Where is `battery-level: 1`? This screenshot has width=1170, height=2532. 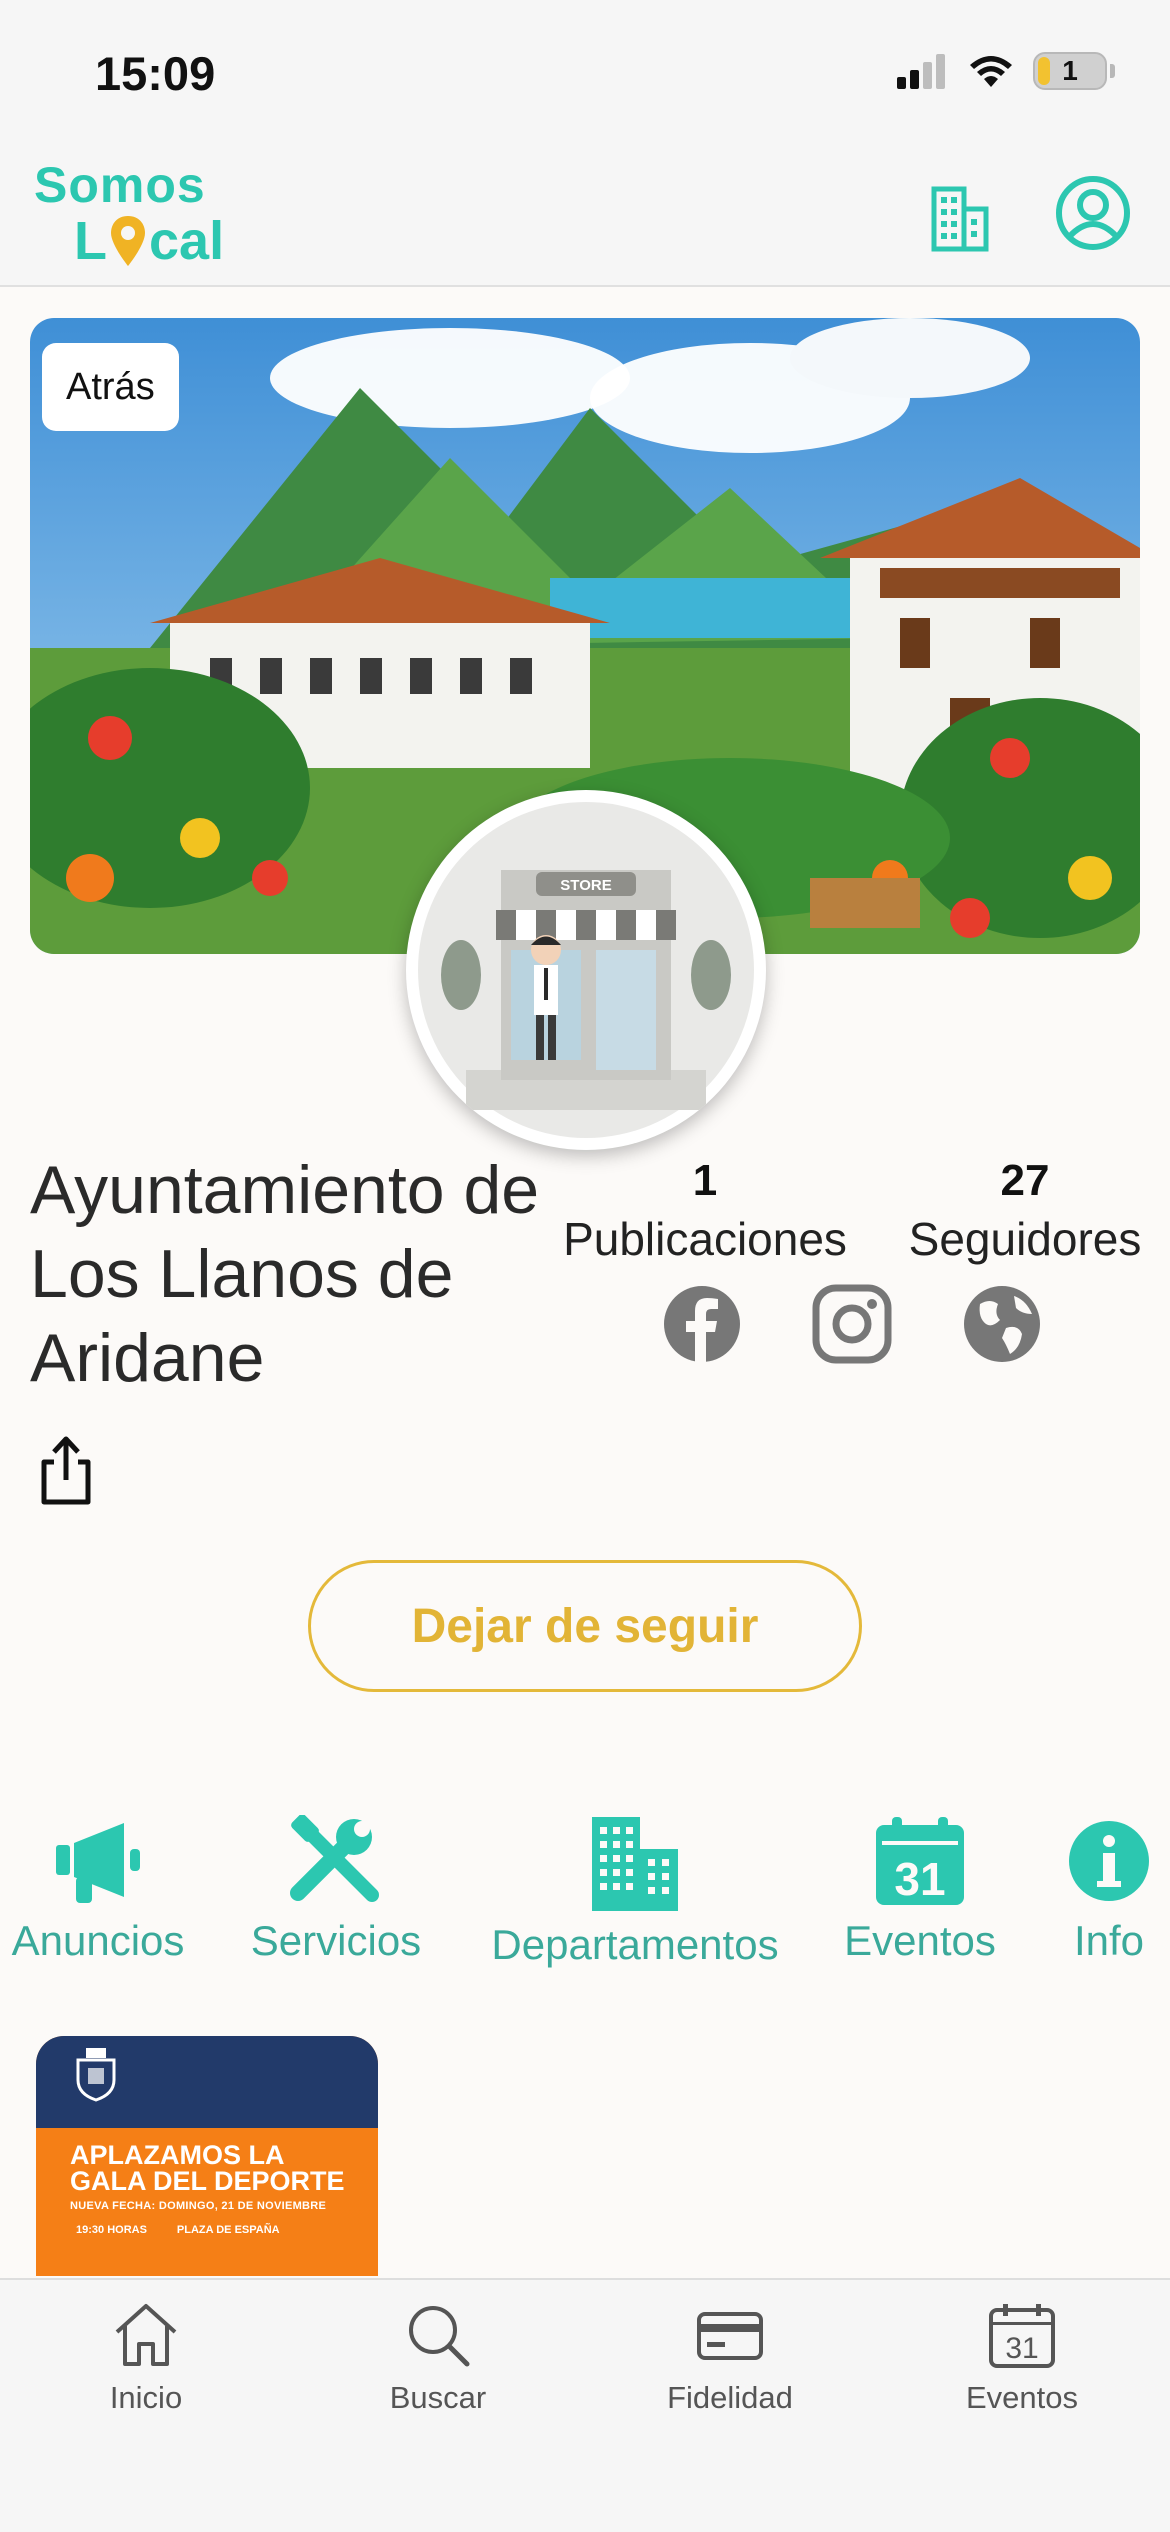 battery-level: 1 is located at coordinates (1070, 70).